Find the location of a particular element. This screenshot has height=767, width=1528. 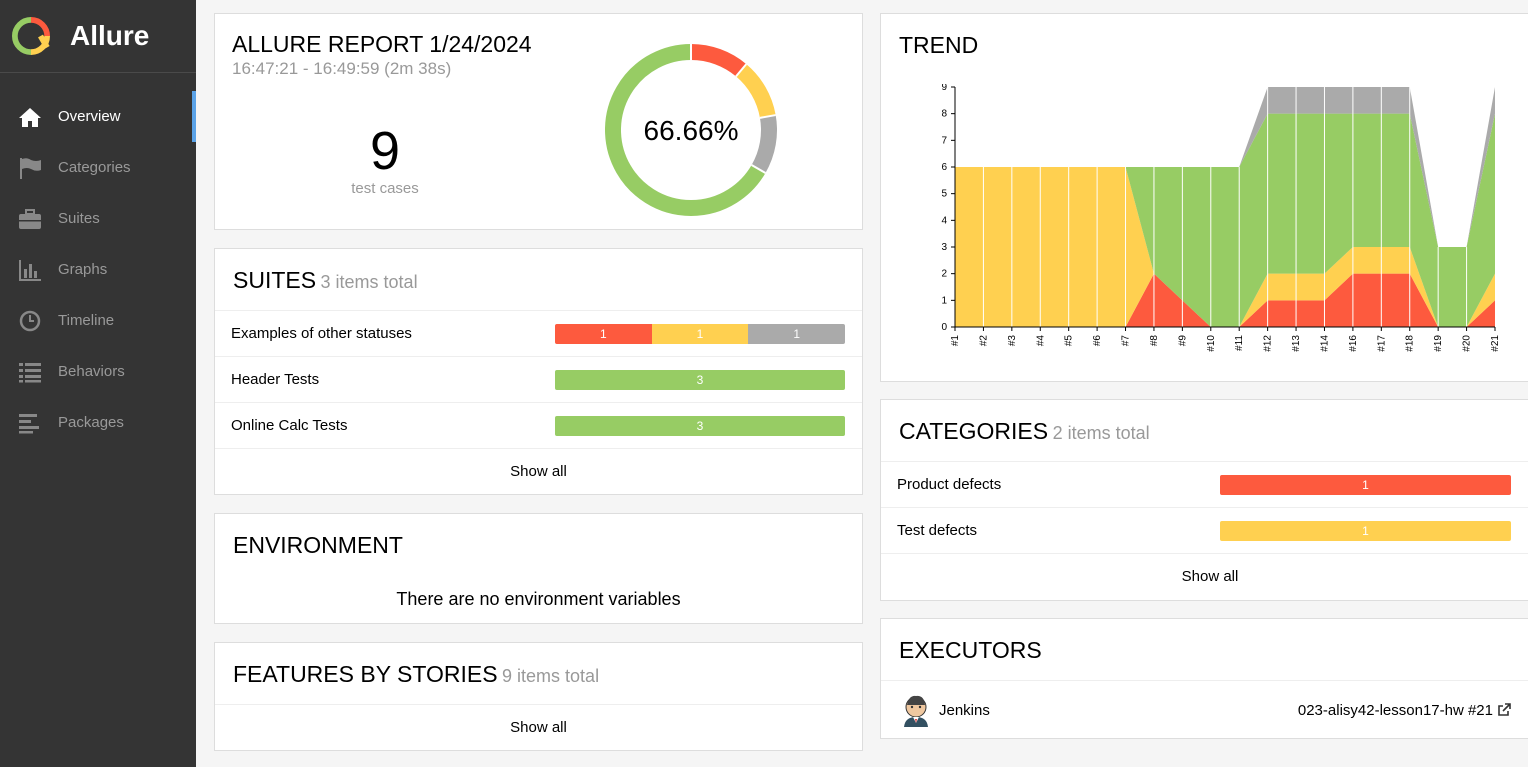

features-header: FEATURES BY STORIES 9 items total is located at coordinates (538, 674).